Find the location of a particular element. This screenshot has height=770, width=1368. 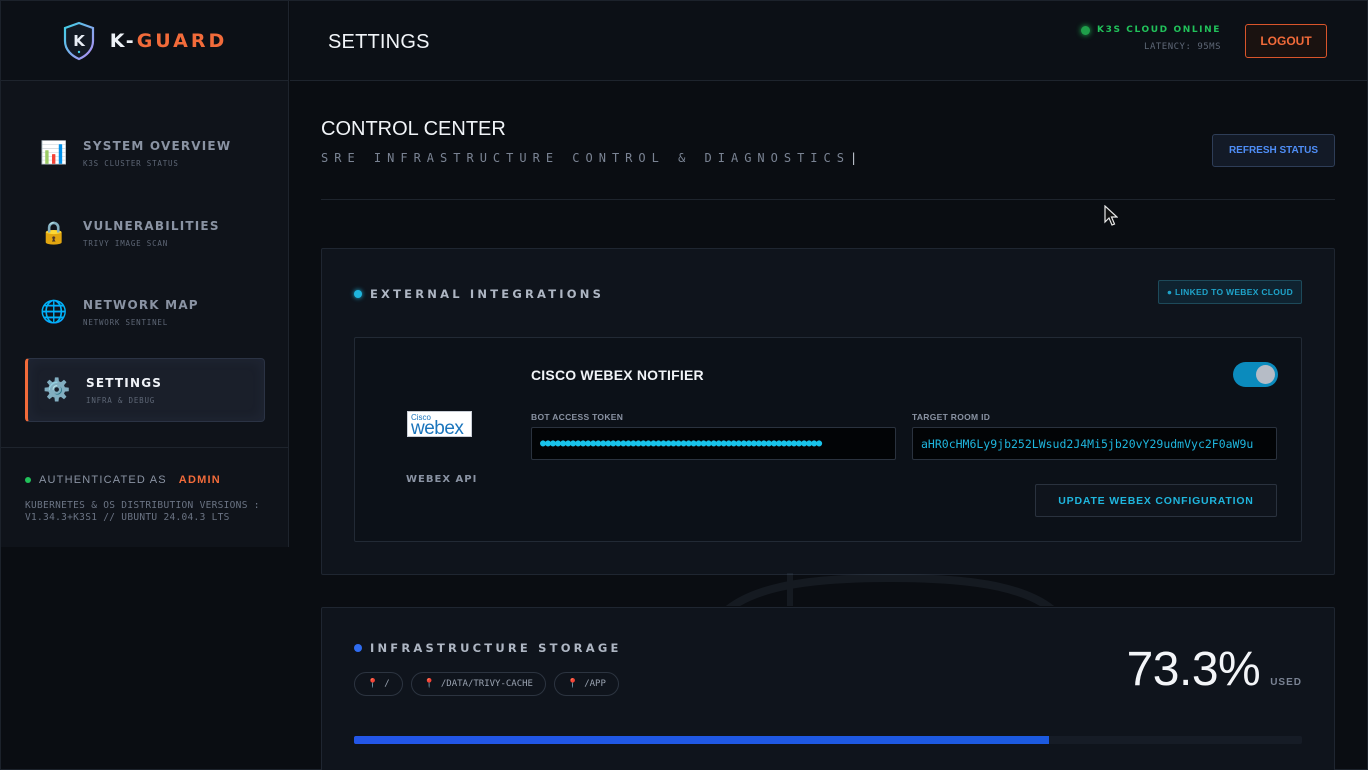

divider is located at coordinates (828, 199).